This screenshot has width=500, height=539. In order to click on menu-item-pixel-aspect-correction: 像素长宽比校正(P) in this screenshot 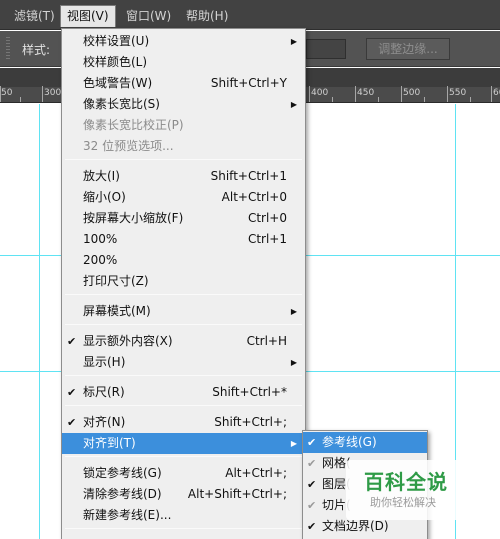, I will do `click(183, 125)`.